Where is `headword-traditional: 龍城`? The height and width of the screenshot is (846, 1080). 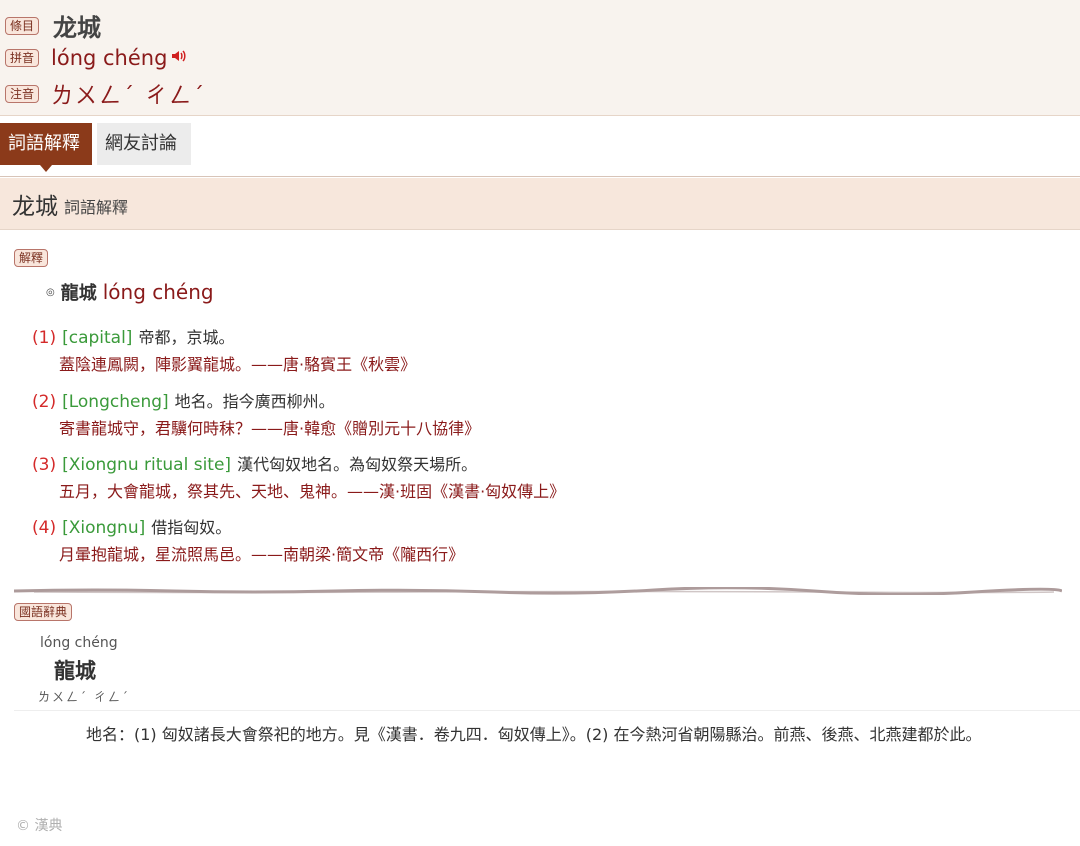
headword-traditional: 龍城 is located at coordinates (78, 293).